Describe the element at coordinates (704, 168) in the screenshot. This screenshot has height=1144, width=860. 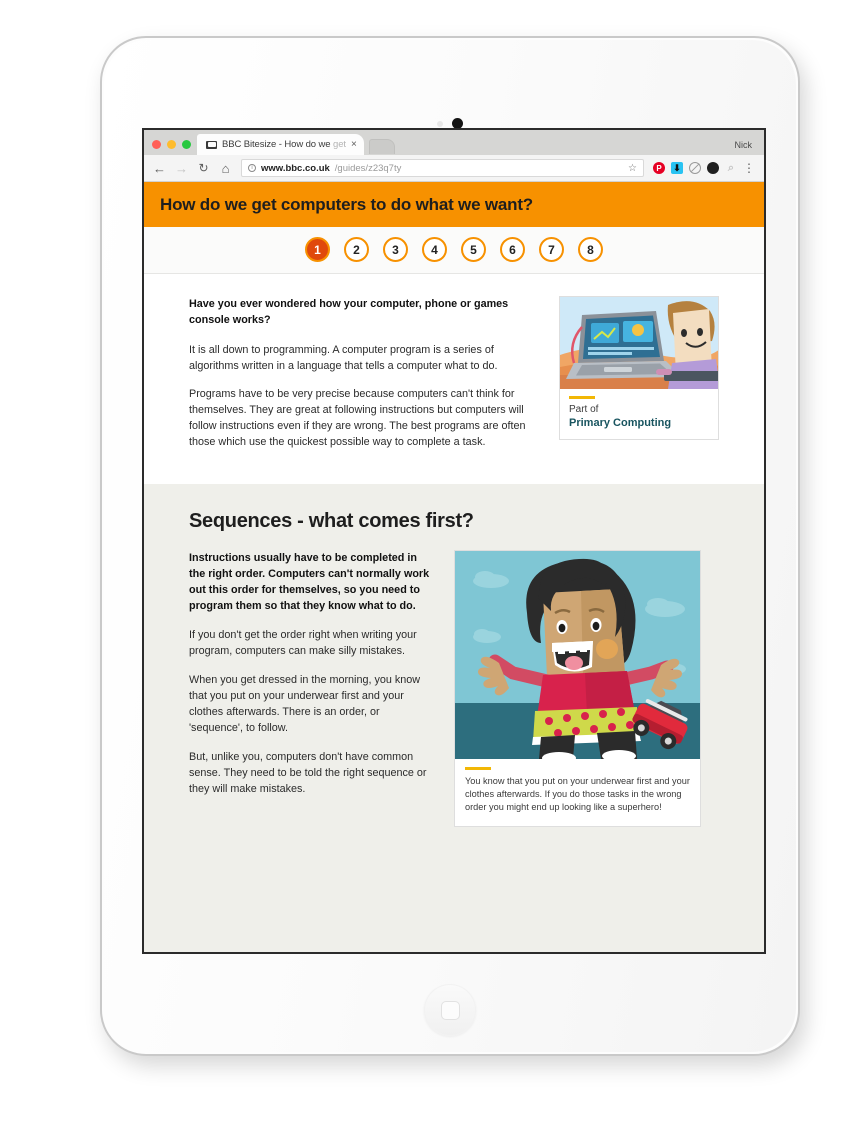
I see `extension-icons: P ⬇ ⌕ ⋮` at that location.